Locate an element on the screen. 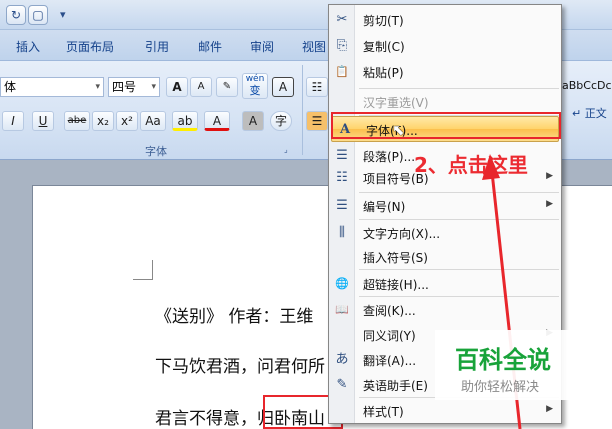  menu-item-cut: ✂ 剪切(T) is located at coordinates (445, 20).